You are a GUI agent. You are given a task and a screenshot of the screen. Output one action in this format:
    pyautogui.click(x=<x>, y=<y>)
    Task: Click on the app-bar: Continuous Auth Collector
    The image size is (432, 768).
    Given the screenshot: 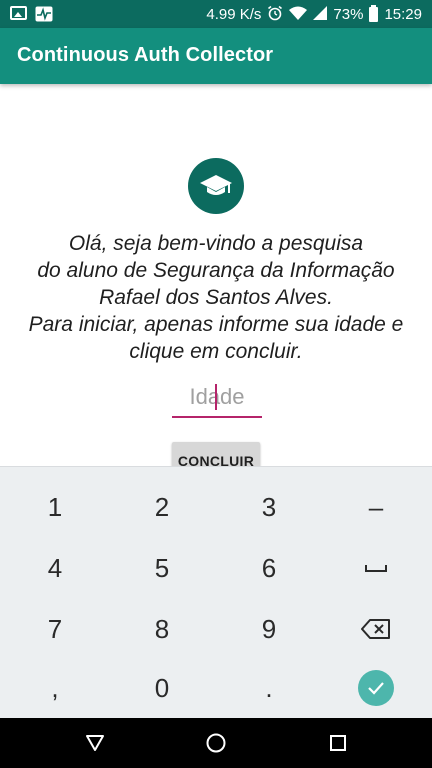 What is the action you would take?
    pyautogui.click(x=216, y=56)
    